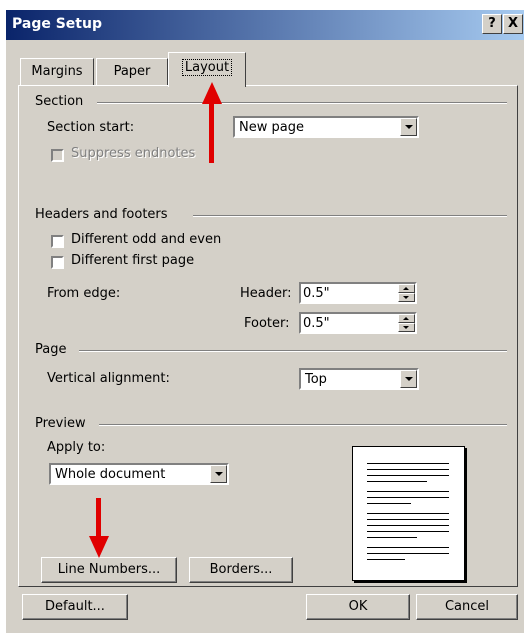 This screenshot has height=633, width=524. I want to click on section-start-select: New page, so click(326, 127).